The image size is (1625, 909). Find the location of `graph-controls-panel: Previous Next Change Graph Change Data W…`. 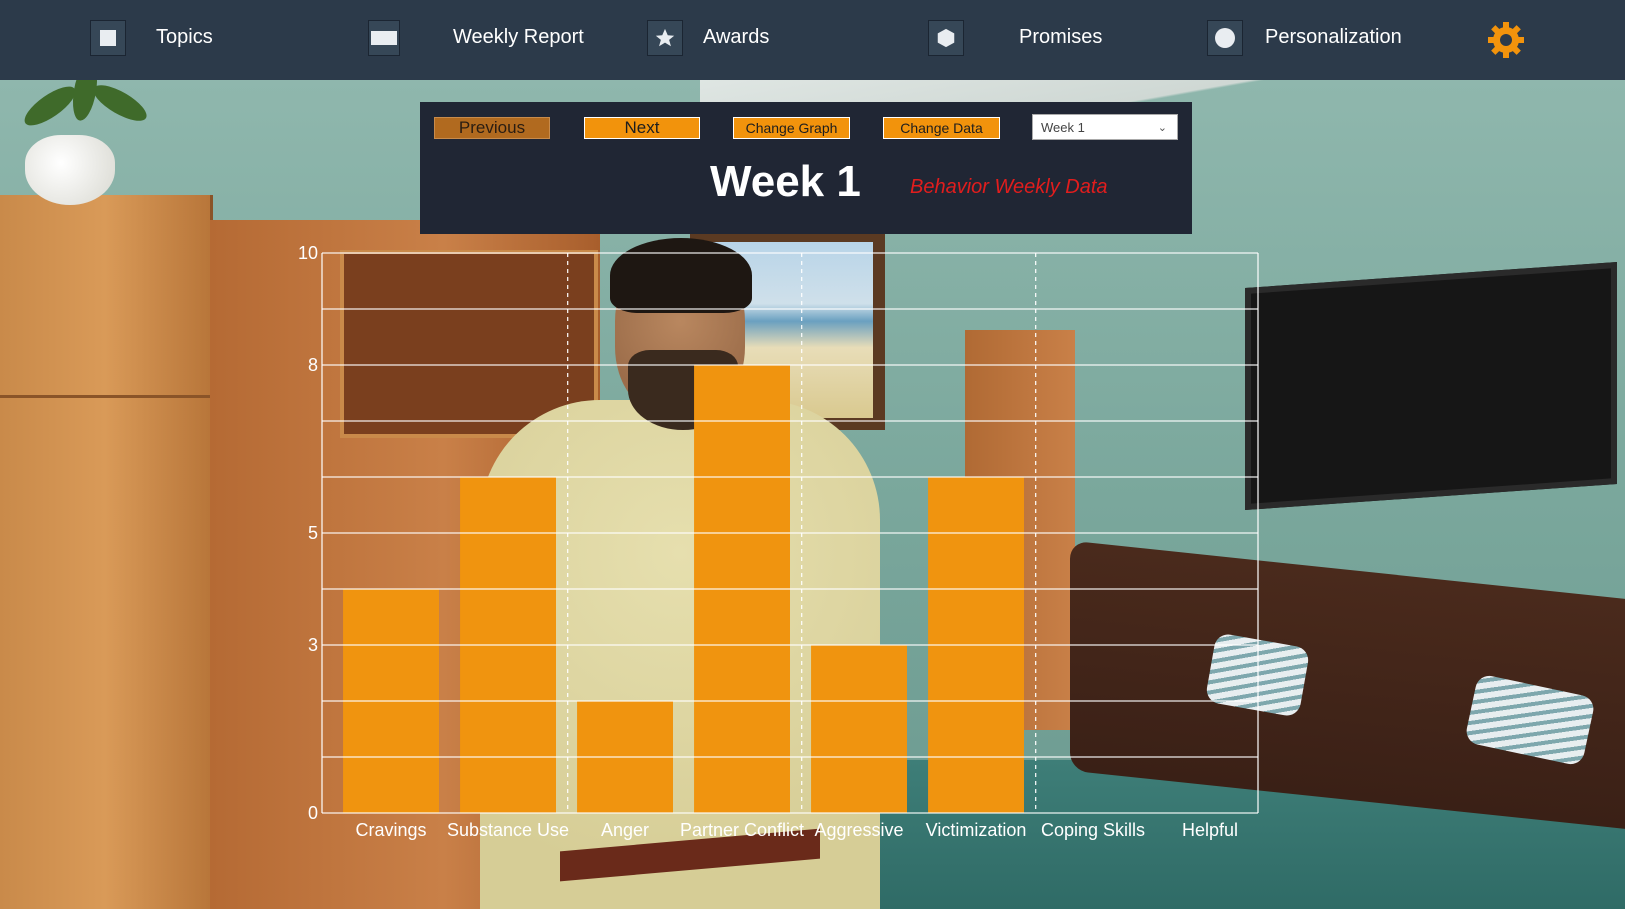

graph-controls-panel: Previous Next Change Graph Change Data W… is located at coordinates (806, 168).